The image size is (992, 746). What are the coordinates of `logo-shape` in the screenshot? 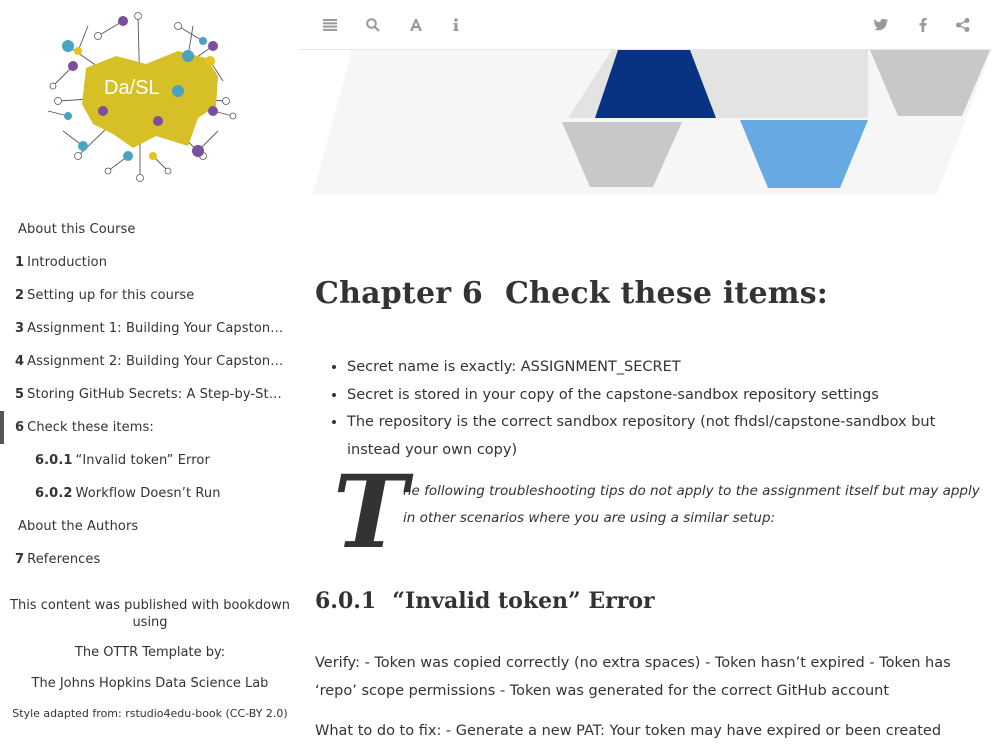 It's located at (150, 99).